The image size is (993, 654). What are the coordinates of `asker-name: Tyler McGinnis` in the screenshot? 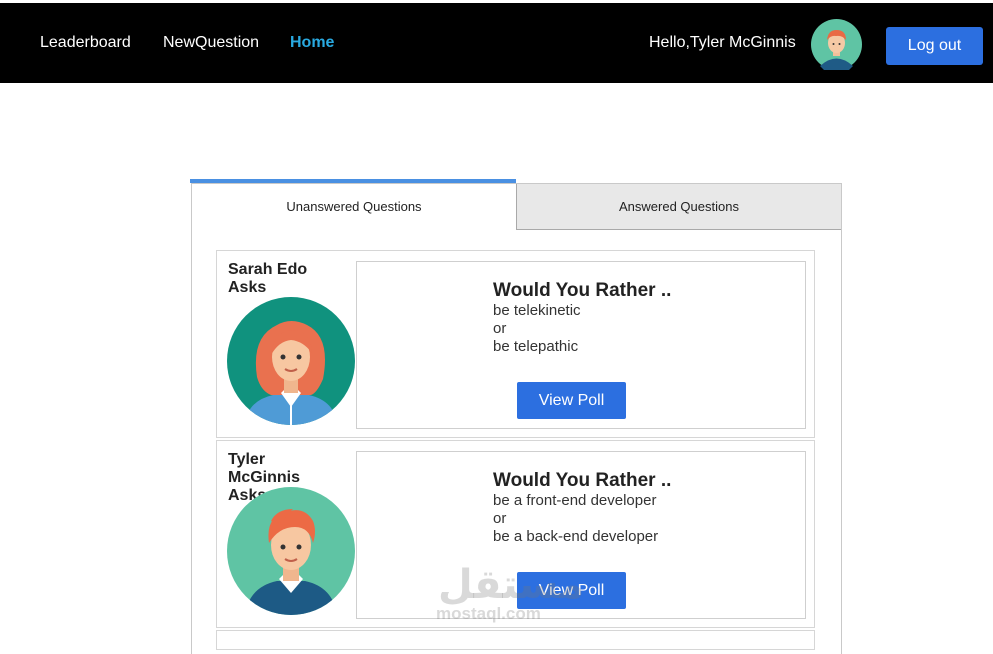 It's located at (264, 468).